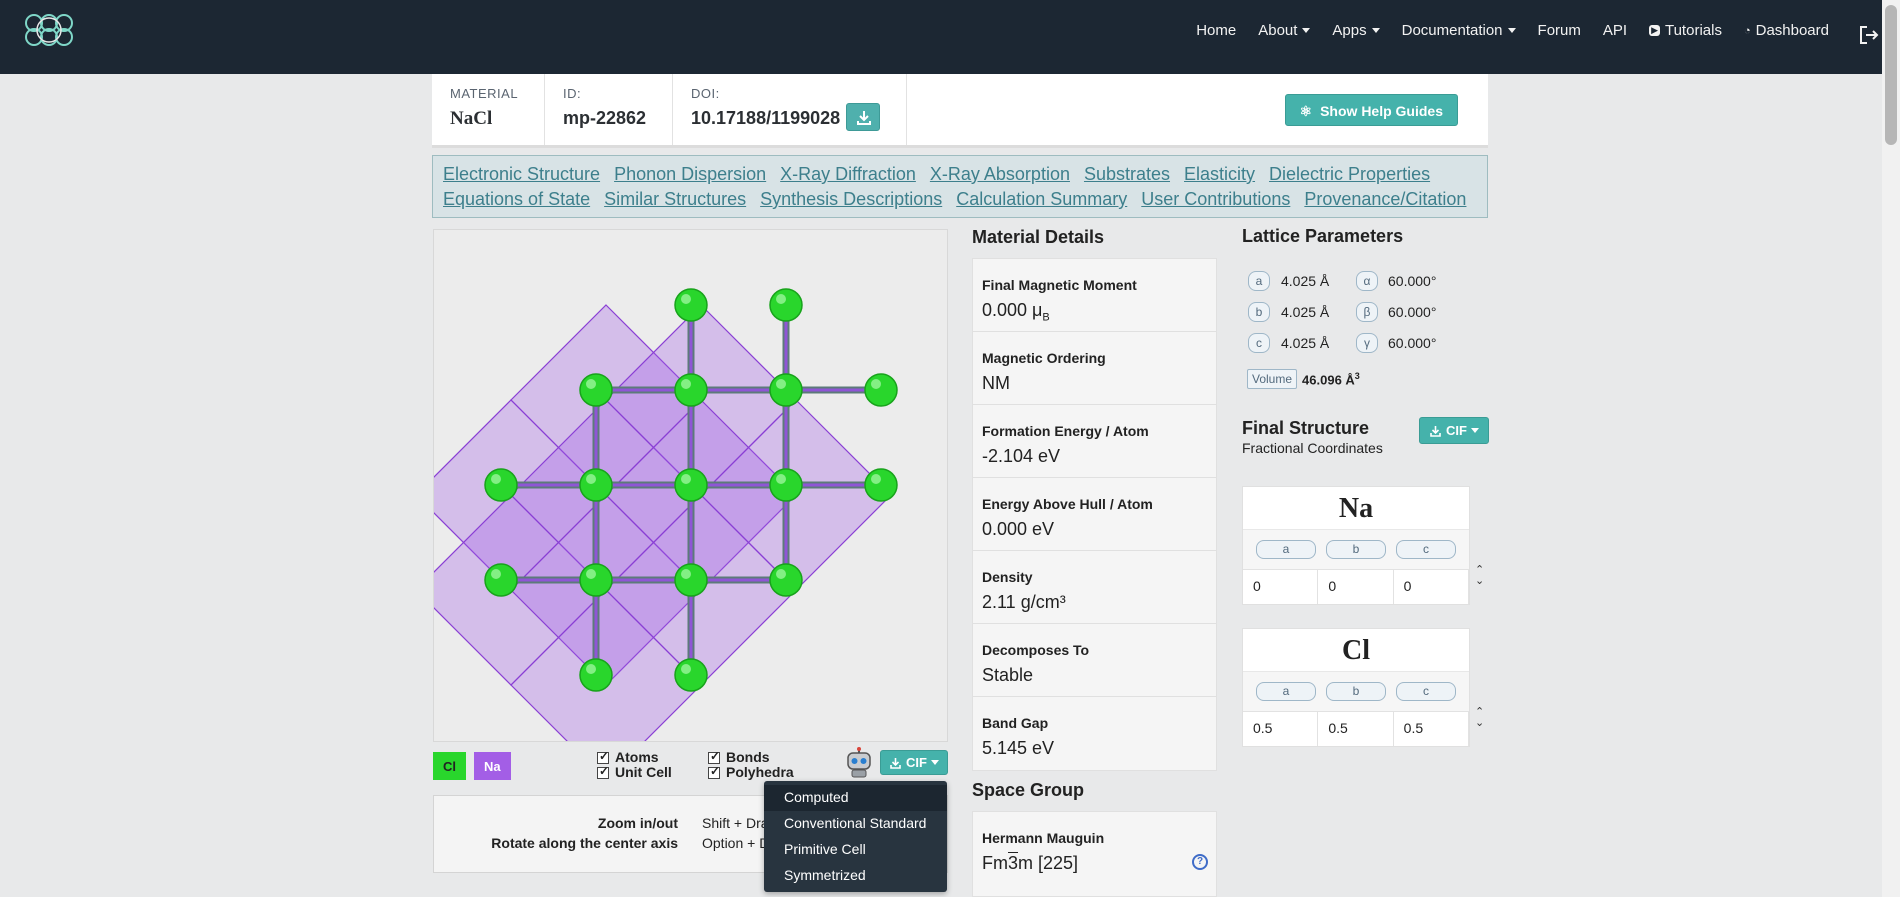 Image resolution: width=1900 pixels, height=897 pixels. I want to click on tab-substrates: Substrates, so click(1127, 174).